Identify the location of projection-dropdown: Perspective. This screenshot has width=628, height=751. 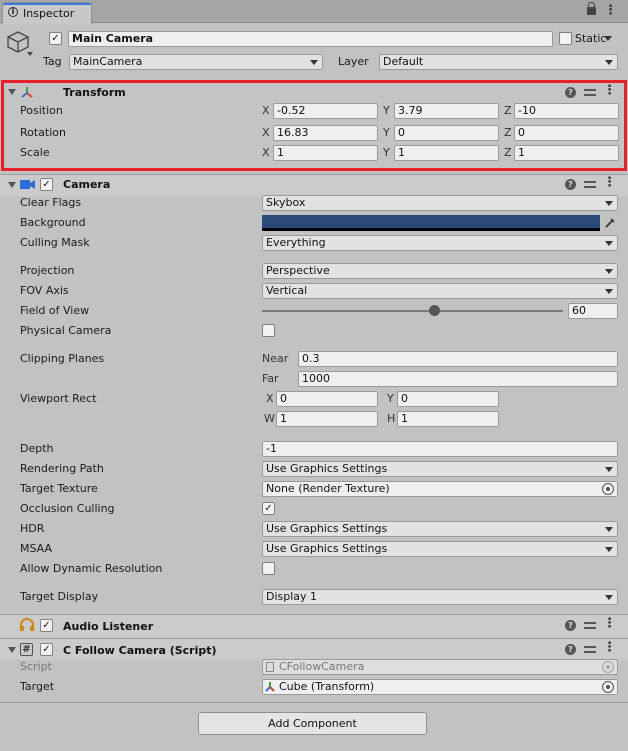
(440, 271).